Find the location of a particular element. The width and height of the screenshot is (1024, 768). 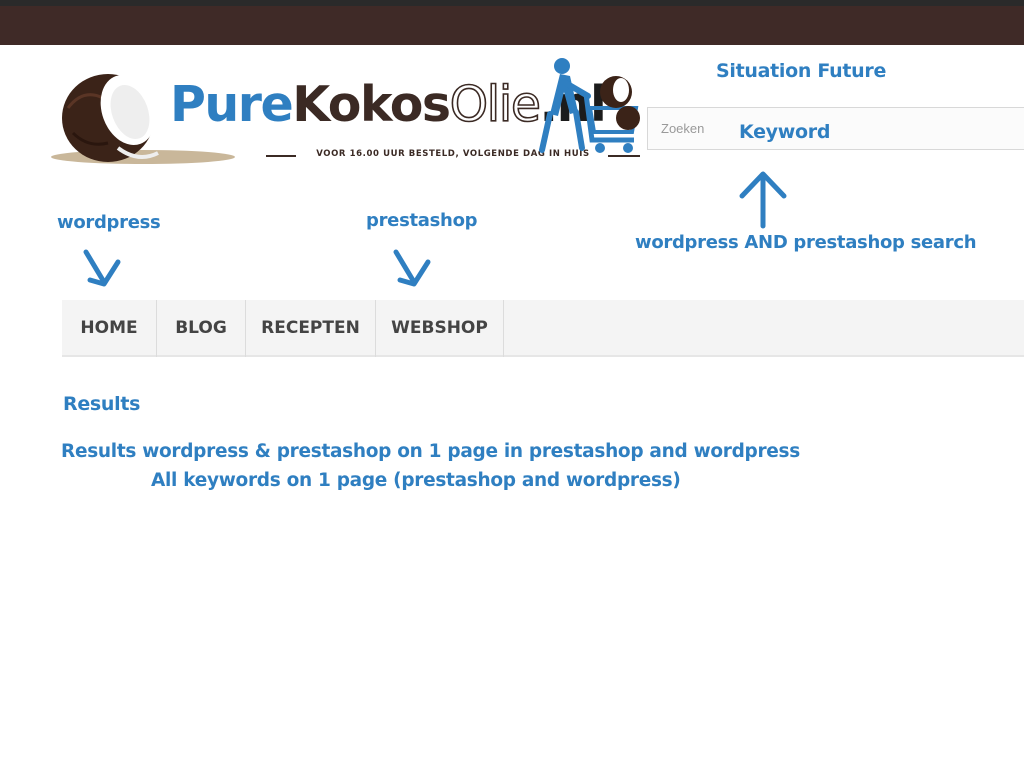

search-placeholder: Zoeken is located at coordinates (683, 128).